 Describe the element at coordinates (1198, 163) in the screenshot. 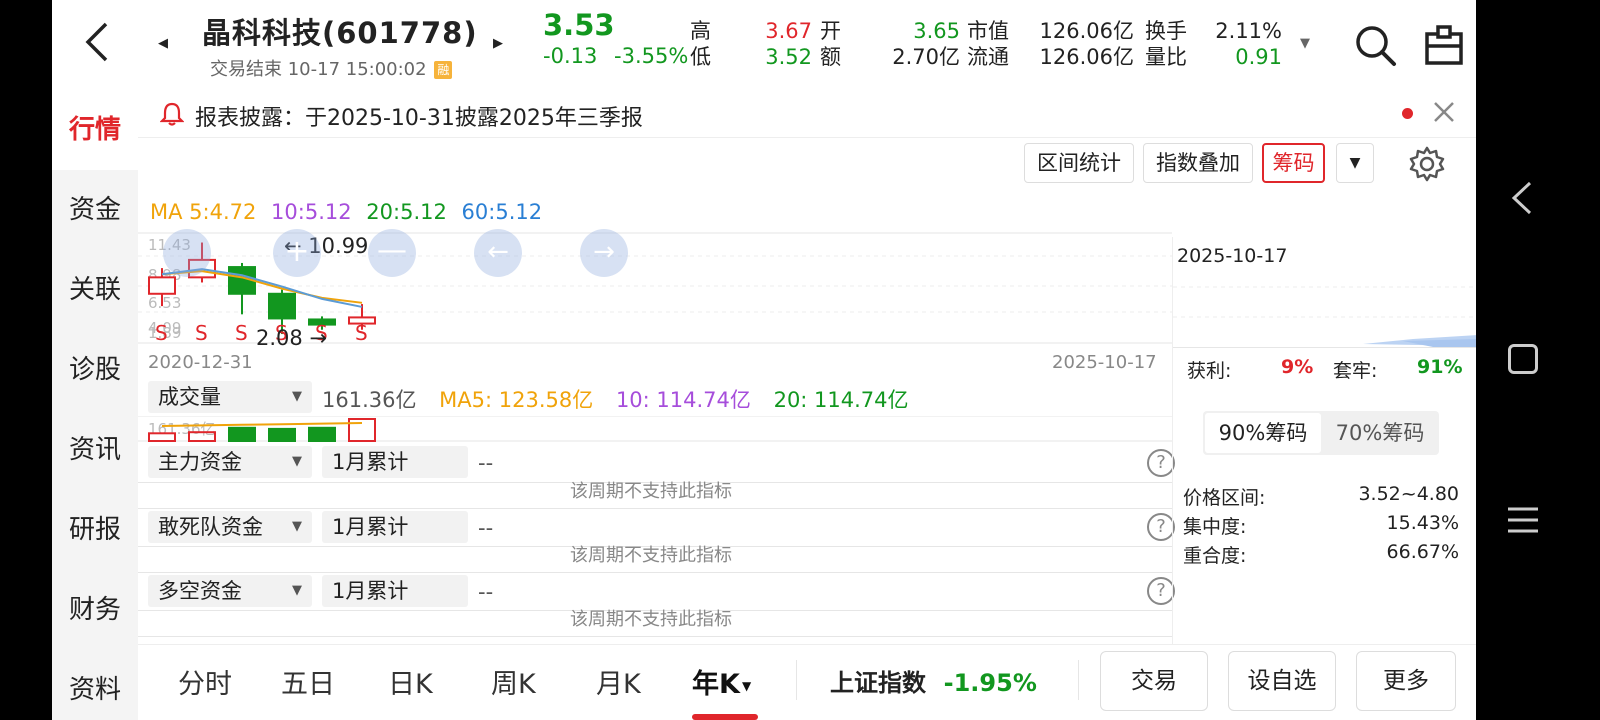

I see `index-overlay-button: 指数叠加` at that location.